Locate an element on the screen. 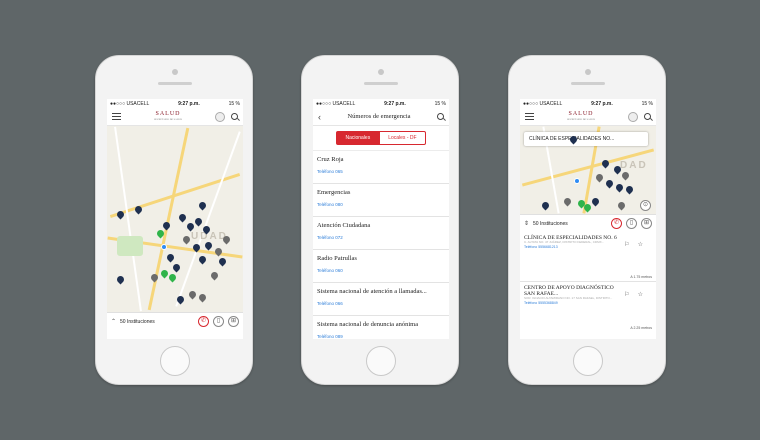  map-watermark: DAD is located at coordinates (634, 165).